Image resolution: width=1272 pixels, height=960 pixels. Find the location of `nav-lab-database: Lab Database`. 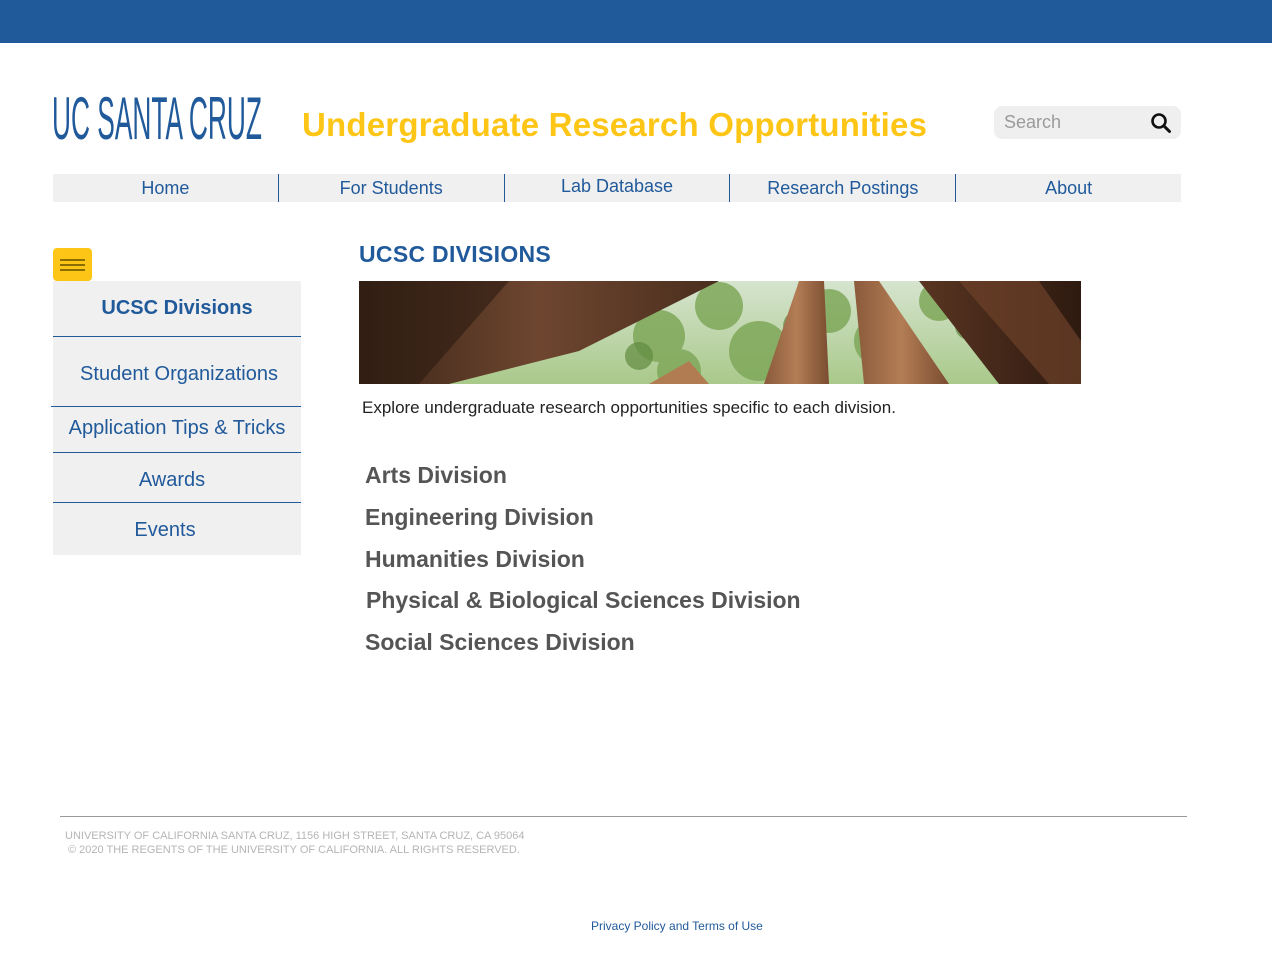

nav-lab-database: Lab Database is located at coordinates (618, 188).